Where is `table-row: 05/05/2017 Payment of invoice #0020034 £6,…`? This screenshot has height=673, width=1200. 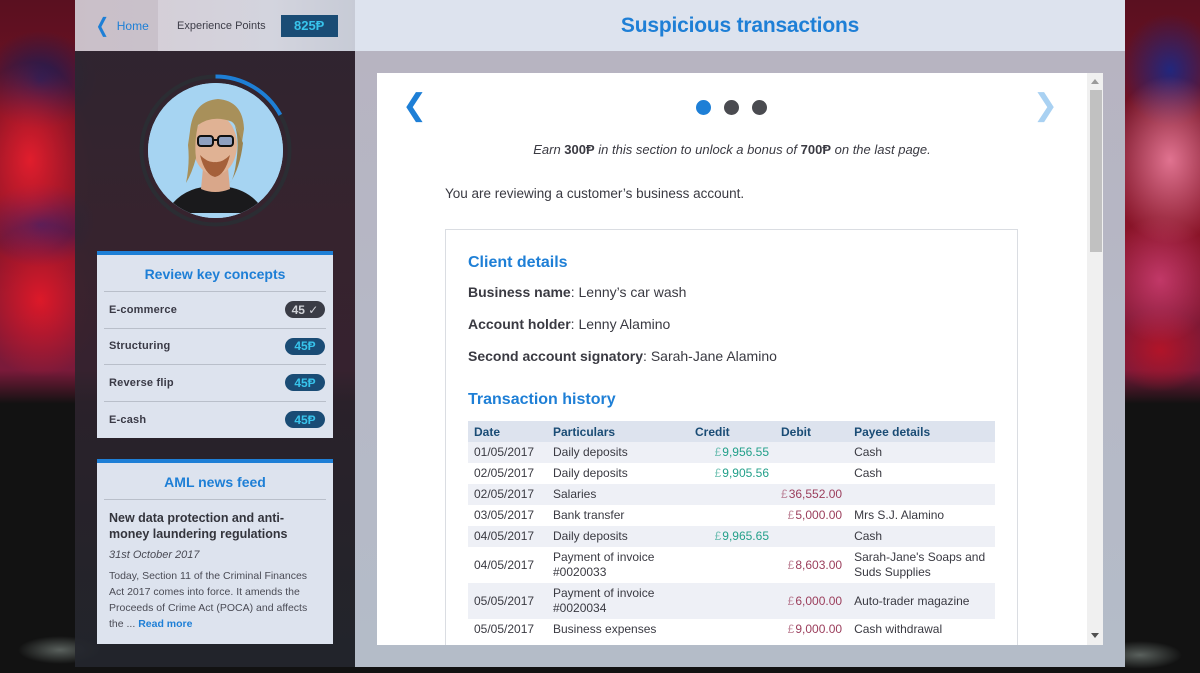
table-row: 05/05/2017 Payment of invoice #0020034 £6,… is located at coordinates (731, 601).